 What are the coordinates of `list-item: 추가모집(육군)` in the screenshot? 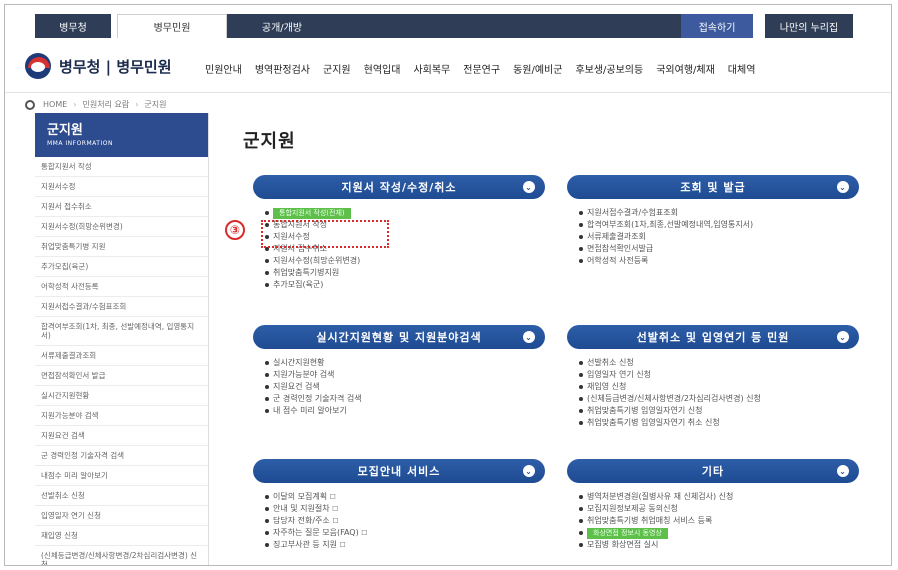 It's located at (405, 285).